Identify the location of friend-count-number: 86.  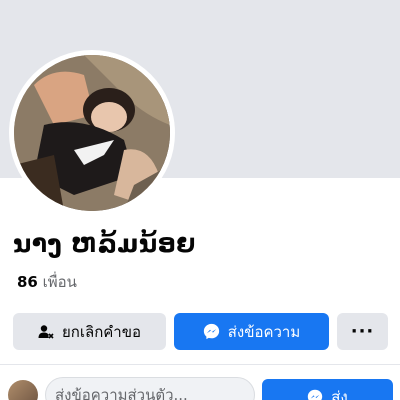
(27, 282).